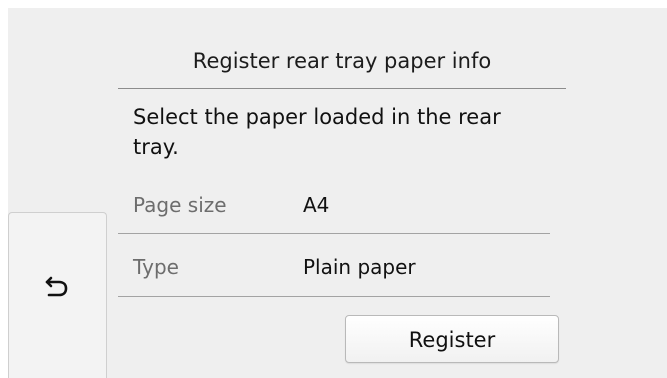 The width and height of the screenshot is (667, 378). I want to click on back-button, so click(57, 295).